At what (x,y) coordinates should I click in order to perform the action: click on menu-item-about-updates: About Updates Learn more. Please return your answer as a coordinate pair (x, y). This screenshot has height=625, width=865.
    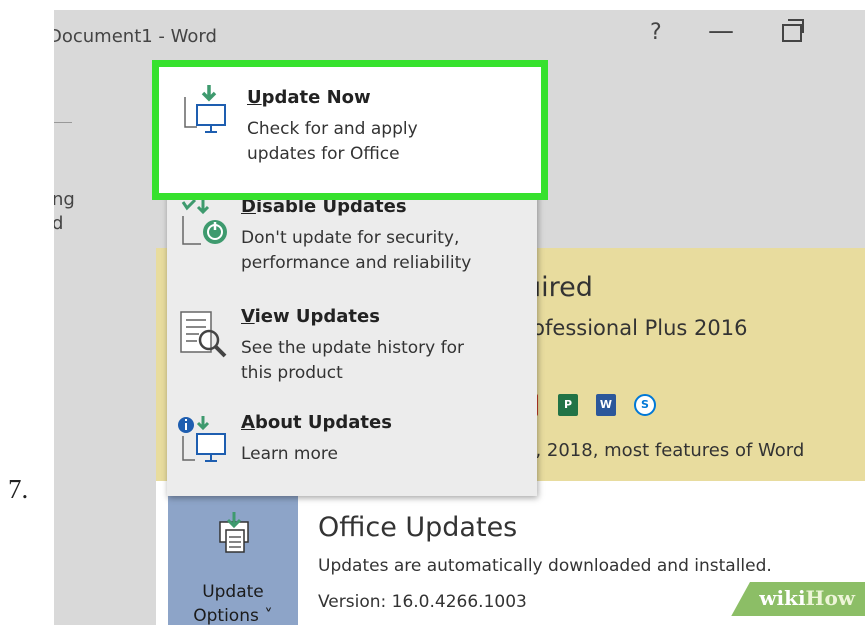
    Looking at the image, I should click on (352, 465).